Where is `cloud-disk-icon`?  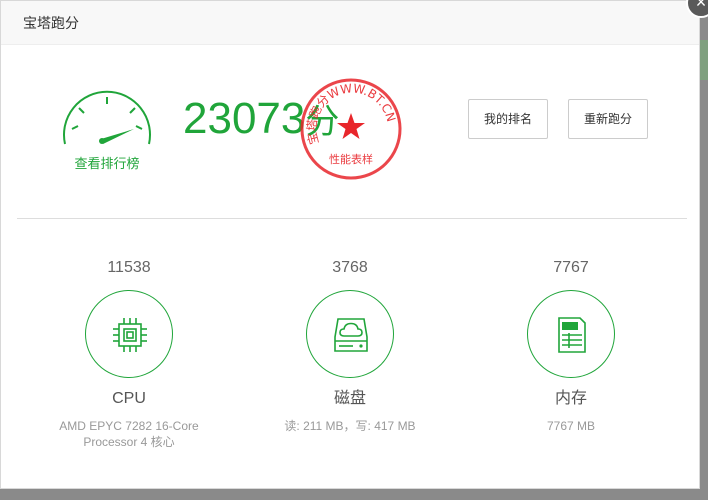 cloud-disk-icon is located at coordinates (351, 335).